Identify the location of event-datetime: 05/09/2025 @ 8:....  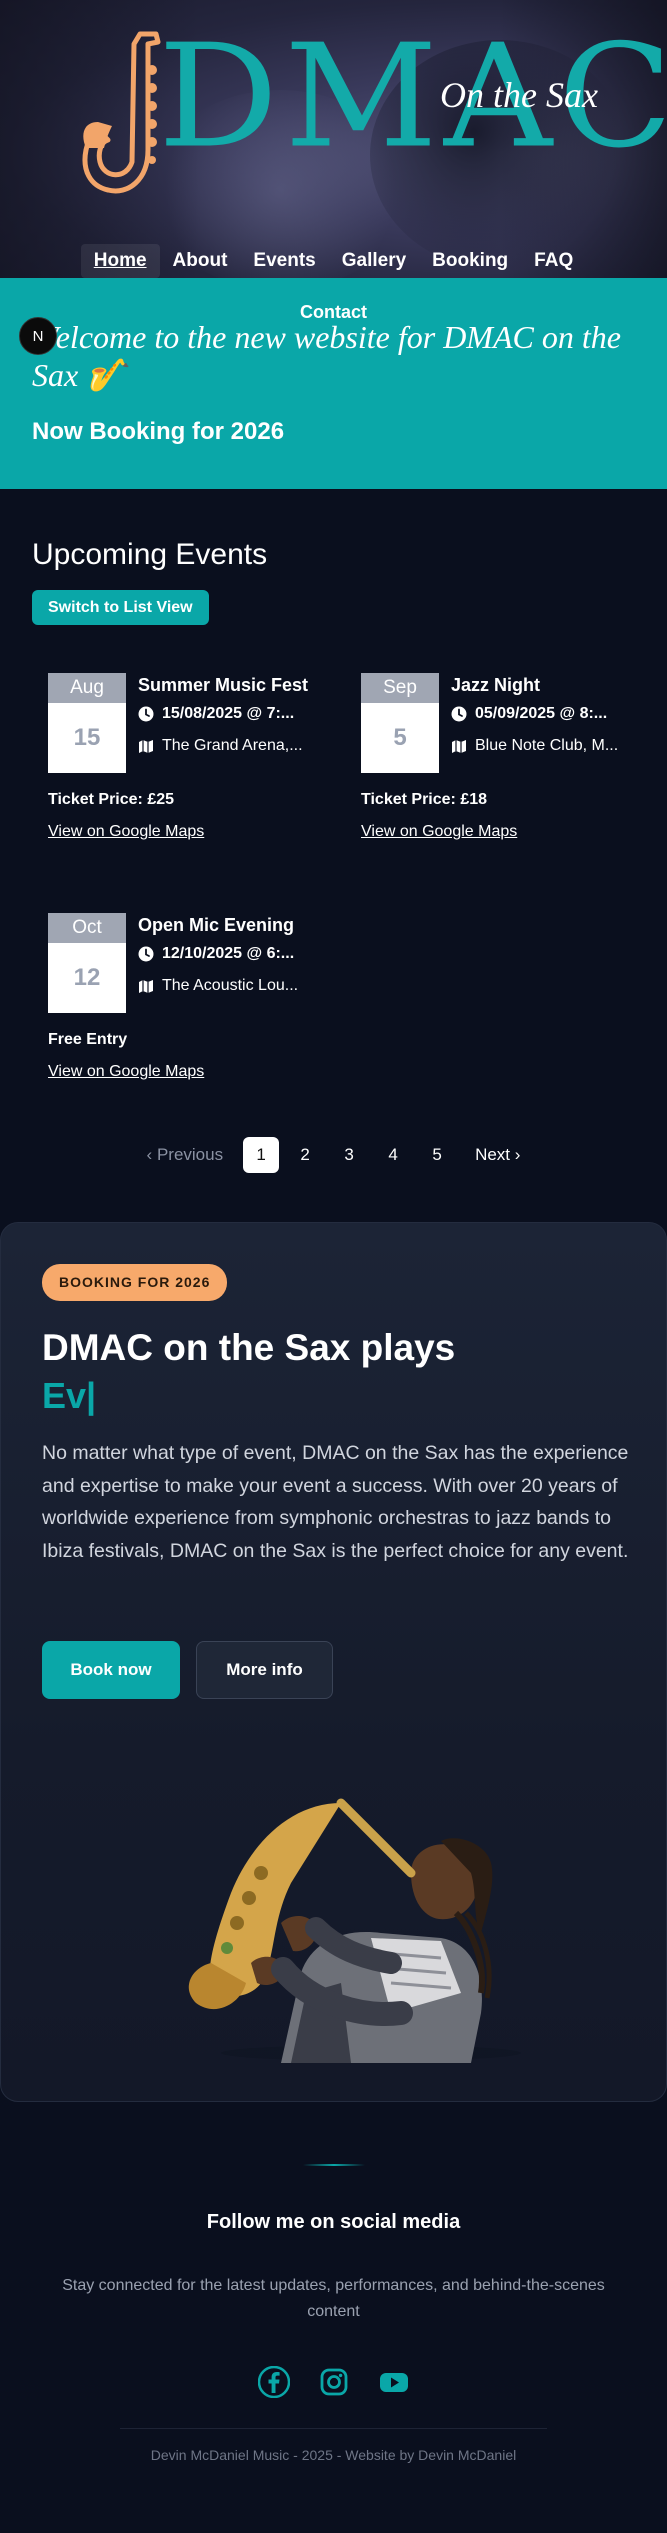
(538, 714).